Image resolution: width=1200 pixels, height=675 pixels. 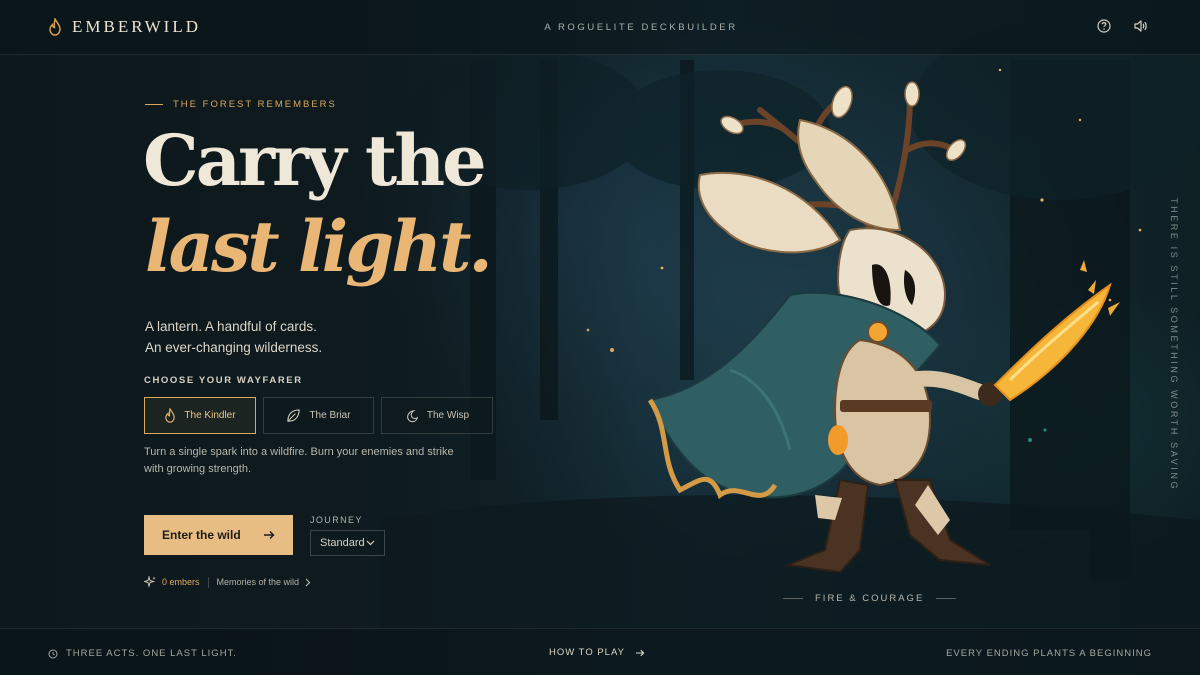 I want to click on journey-select: Standard, so click(x=347, y=543).